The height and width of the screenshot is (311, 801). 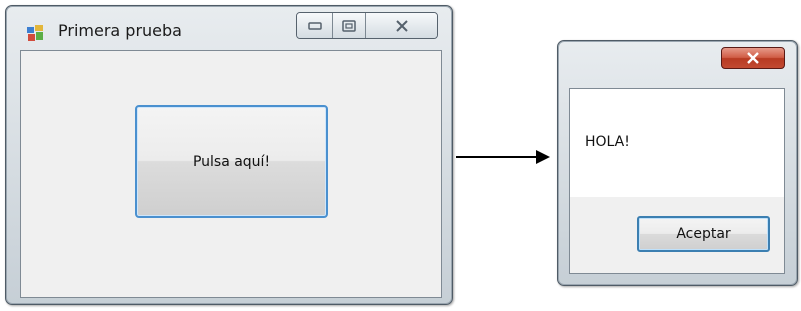 What do you see at coordinates (677, 143) in the screenshot?
I see `message-area: HOLA!` at bounding box center [677, 143].